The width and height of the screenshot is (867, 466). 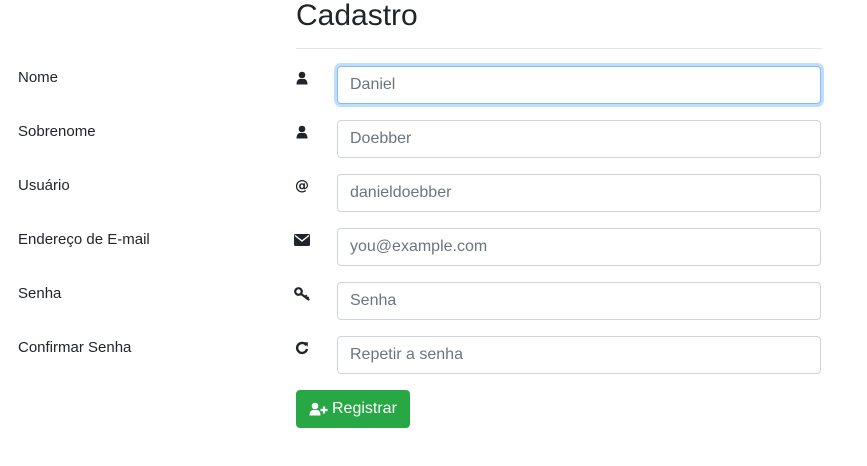 What do you see at coordinates (40, 293) in the screenshot?
I see `senha-label: Senha` at bounding box center [40, 293].